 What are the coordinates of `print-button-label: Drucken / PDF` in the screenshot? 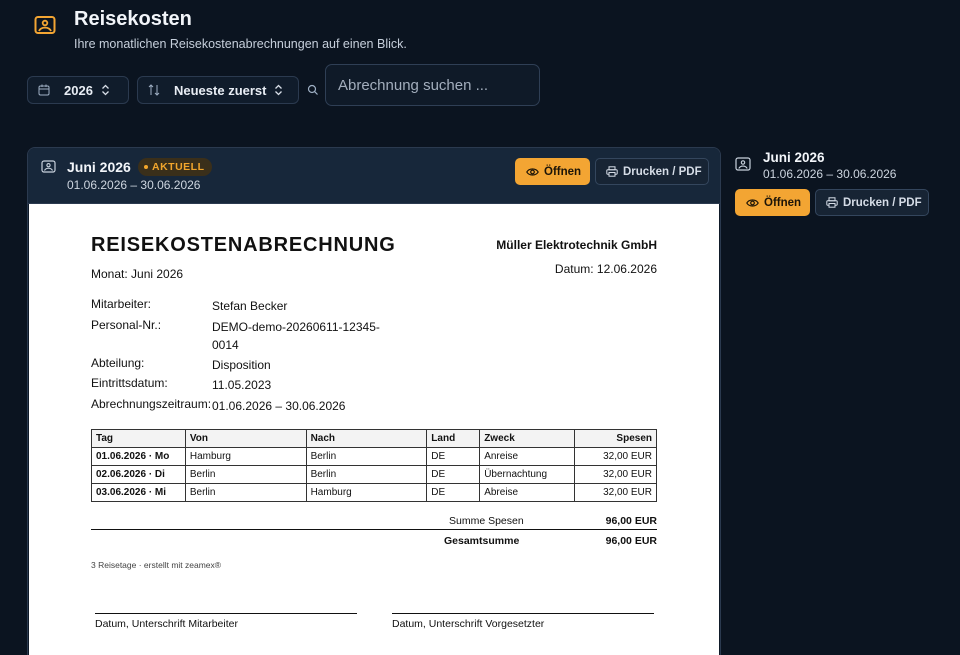 It's located at (662, 171).